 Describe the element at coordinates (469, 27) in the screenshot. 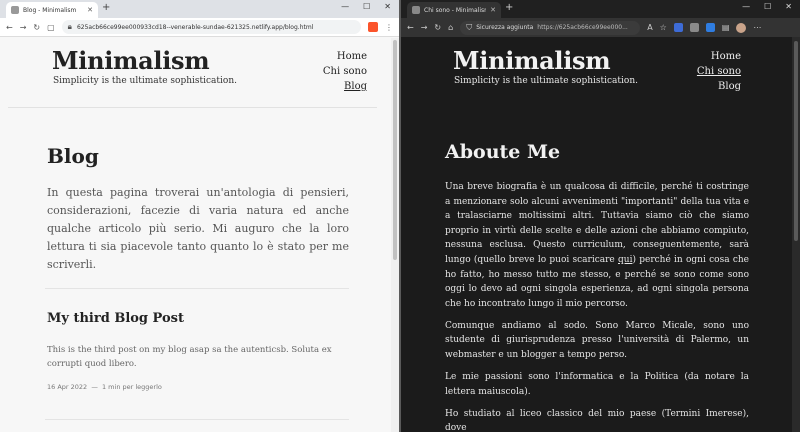

I see `shield-icon: ⛉` at that location.